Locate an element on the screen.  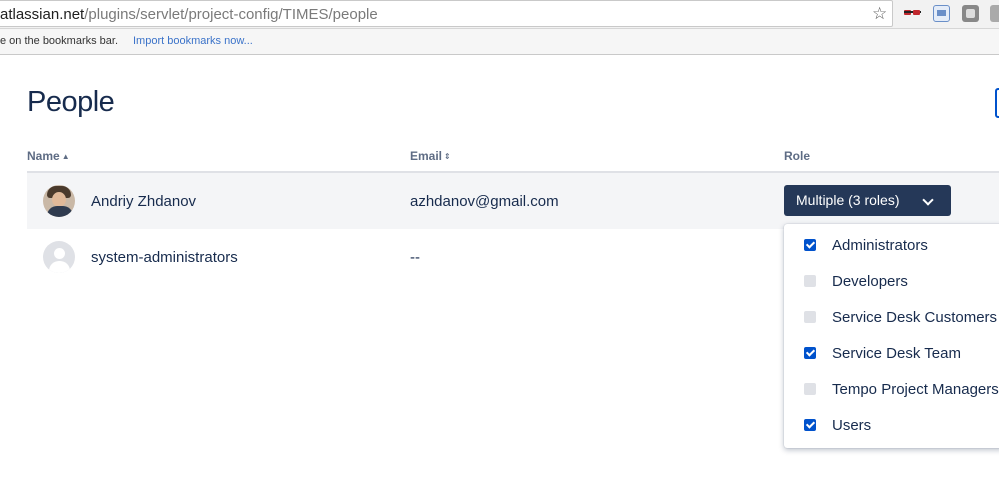
user-name: Andriy Zhdanov is located at coordinates (144, 201).